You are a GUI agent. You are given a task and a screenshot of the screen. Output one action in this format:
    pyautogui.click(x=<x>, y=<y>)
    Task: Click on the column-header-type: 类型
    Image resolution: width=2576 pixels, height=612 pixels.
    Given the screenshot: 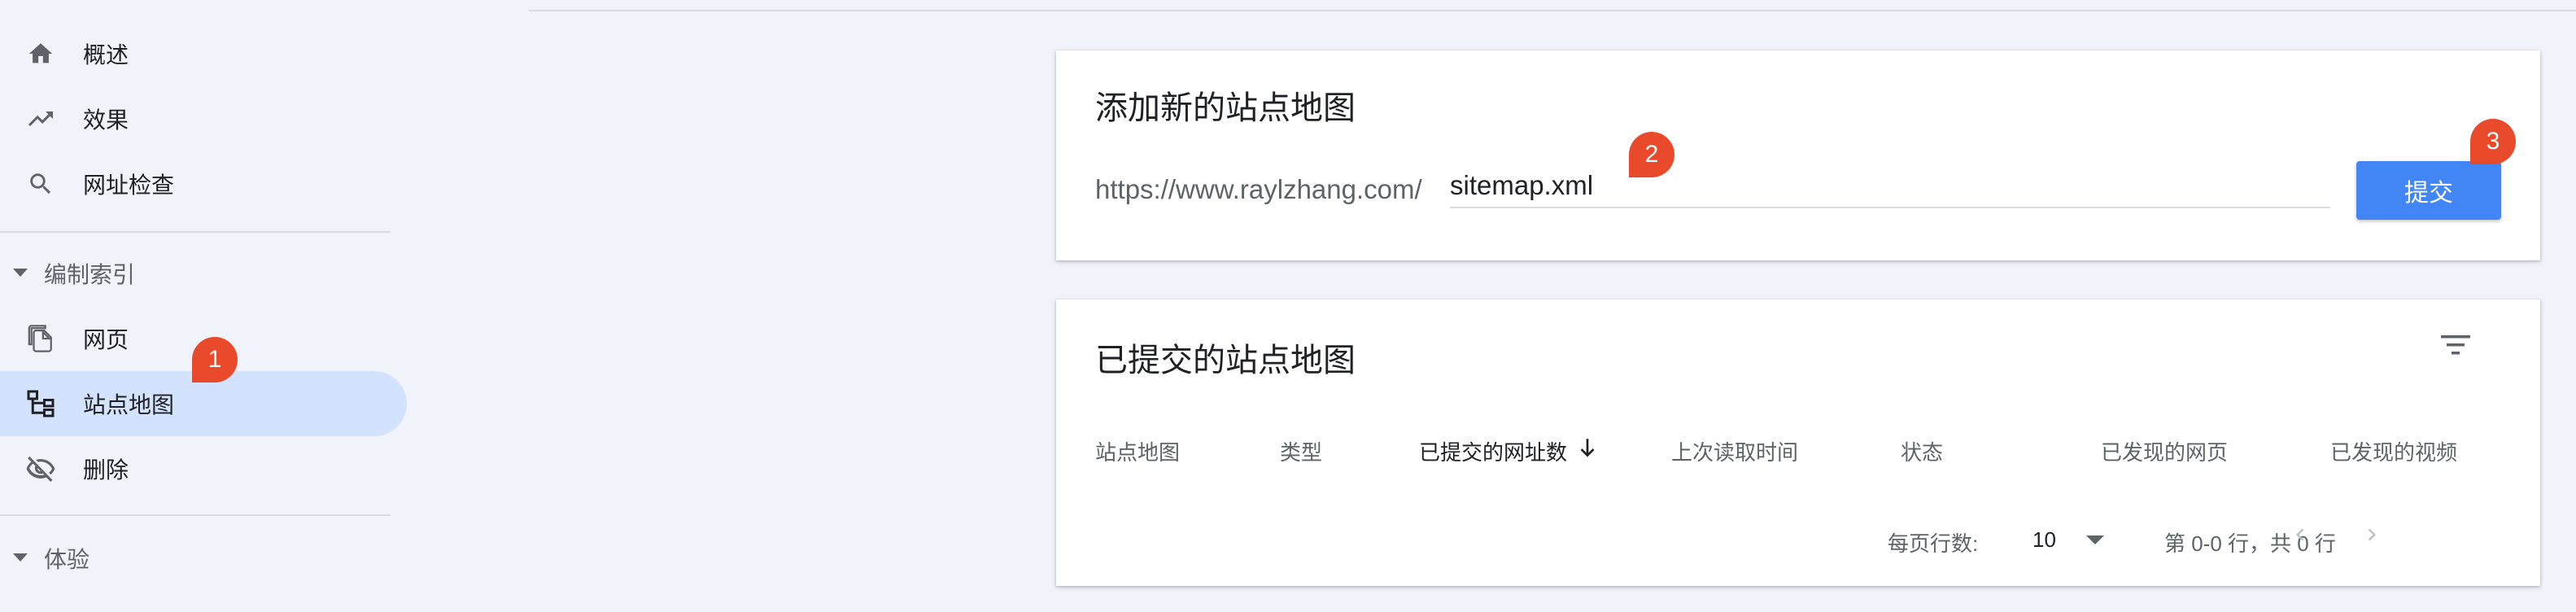 What is the action you would take?
    pyautogui.click(x=1301, y=451)
    